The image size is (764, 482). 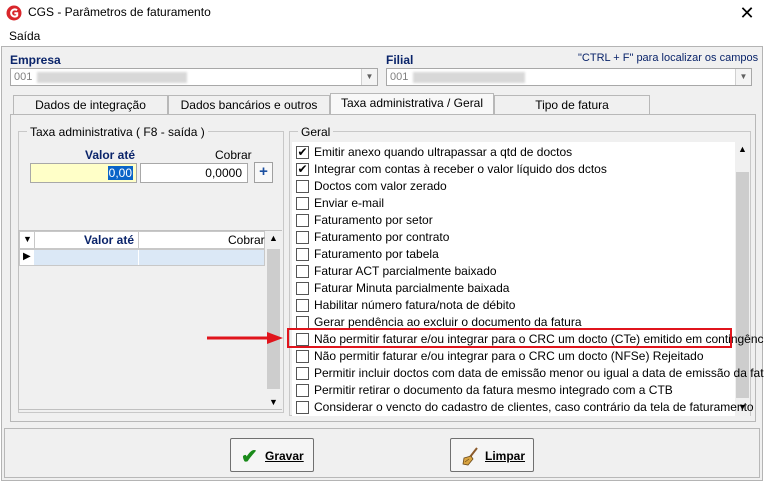 I want to click on add-icon: +, so click(x=263, y=172).